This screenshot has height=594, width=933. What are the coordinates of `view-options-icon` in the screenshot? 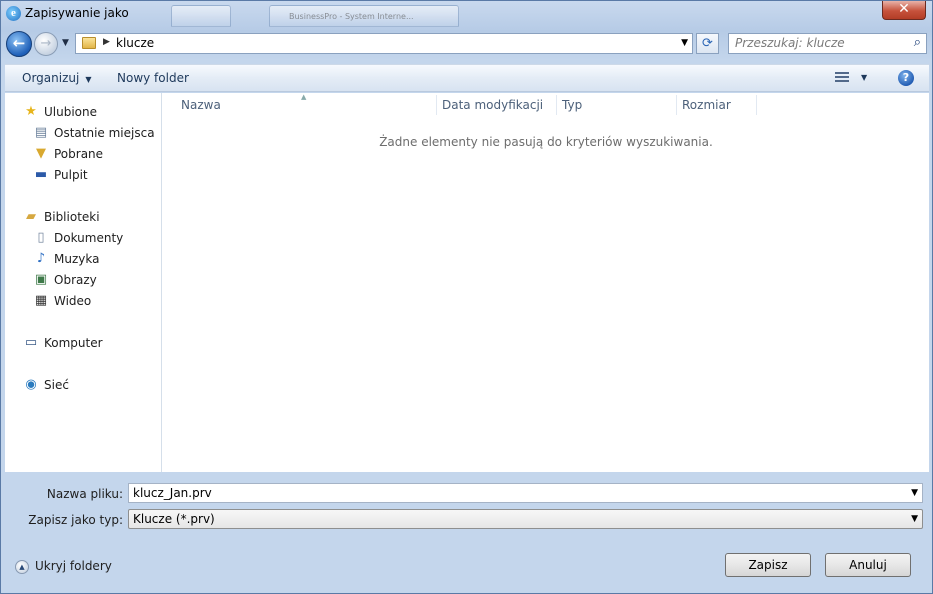 It's located at (842, 78).